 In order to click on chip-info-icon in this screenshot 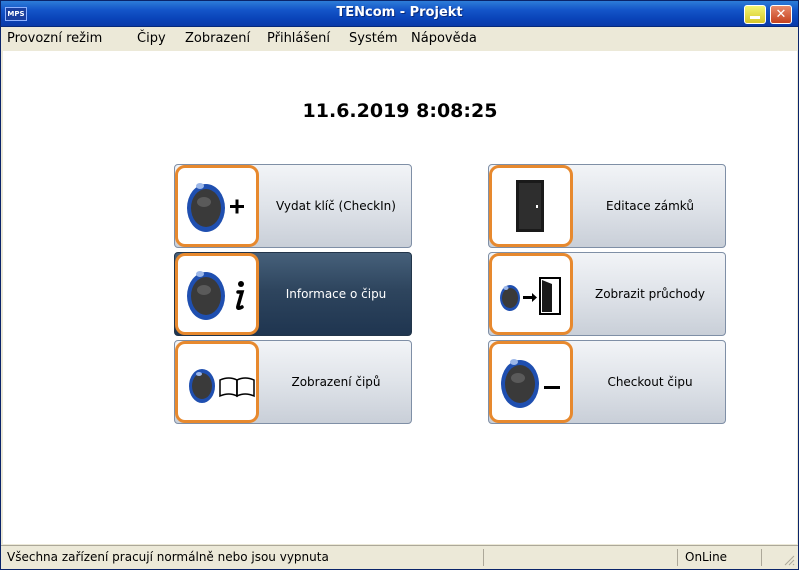, I will do `click(217, 294)`.